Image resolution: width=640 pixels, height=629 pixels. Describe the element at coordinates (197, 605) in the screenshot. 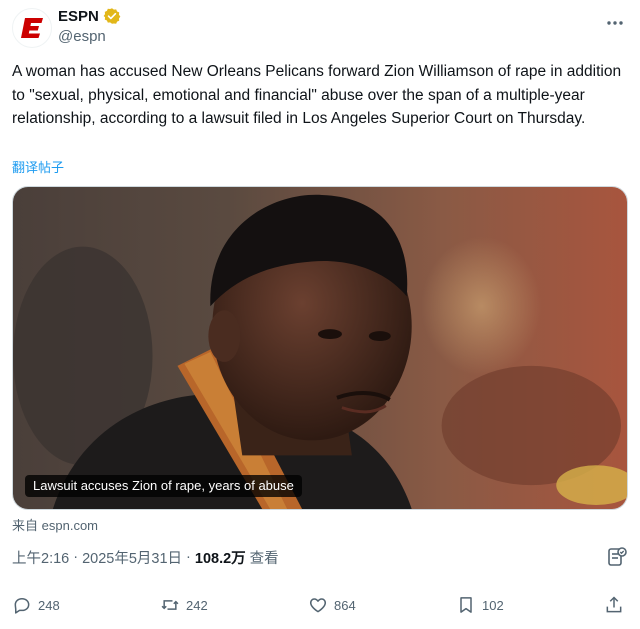

I see `retweet-count: 242` at that location.